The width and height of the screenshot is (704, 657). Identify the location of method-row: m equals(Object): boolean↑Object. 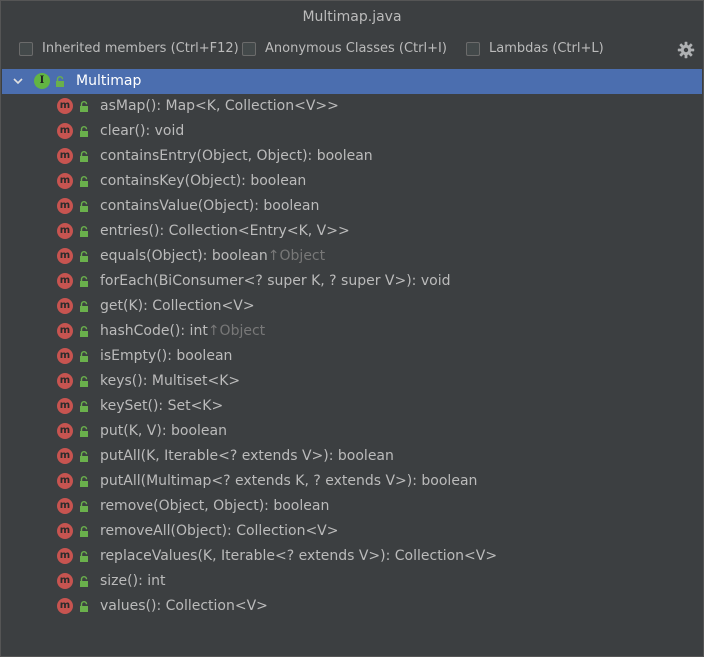
(352, 256).